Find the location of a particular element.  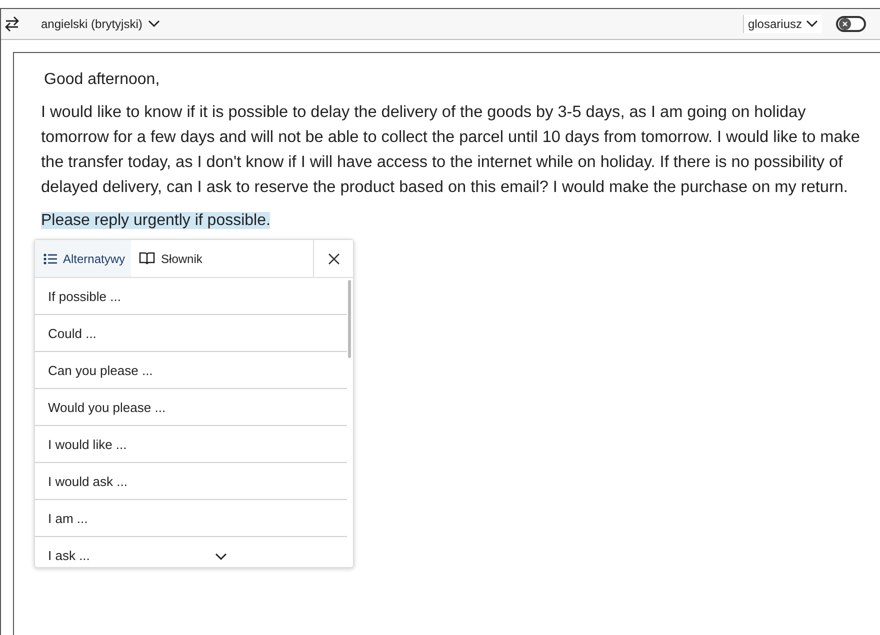

greeting-text: Good afternoon, is located at coordinates (102, 80).